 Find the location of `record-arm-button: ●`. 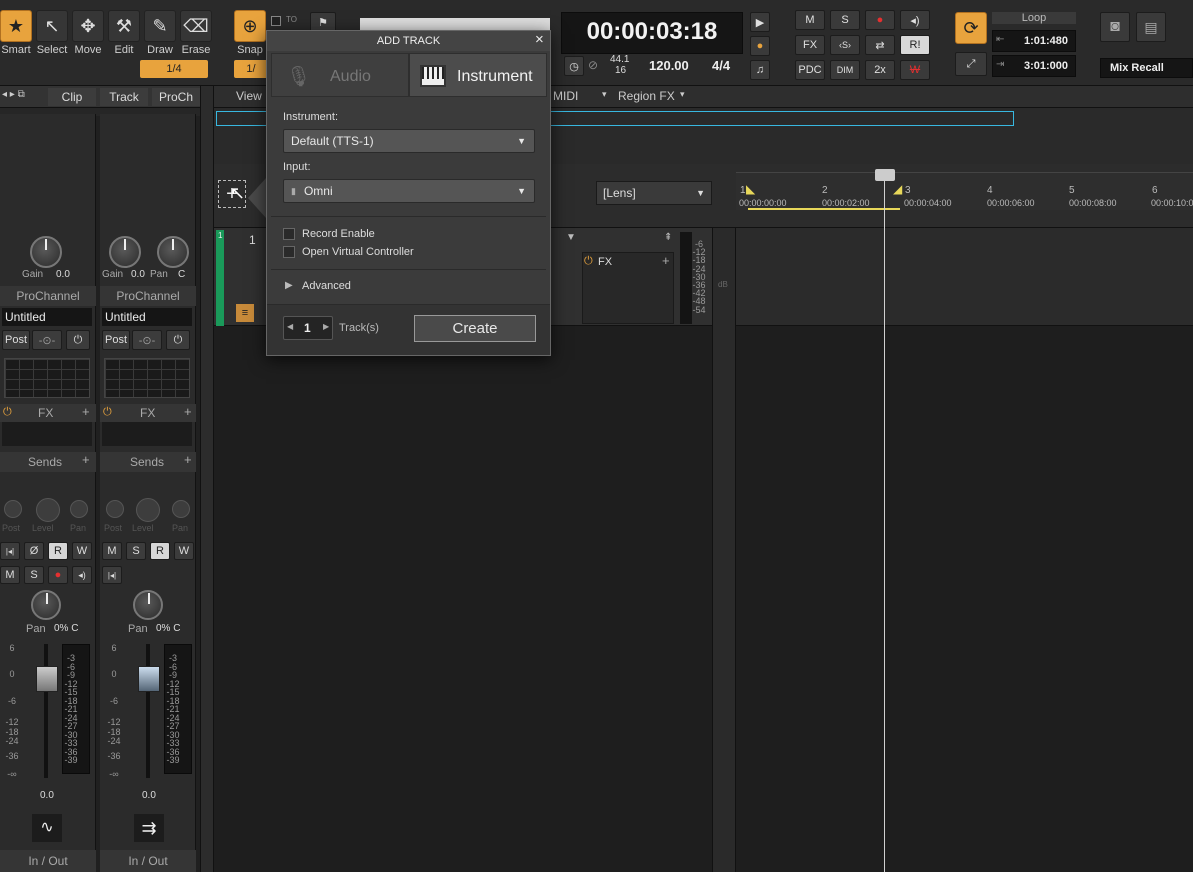

record-arm-button: ● is located at coordinates (58, 575).